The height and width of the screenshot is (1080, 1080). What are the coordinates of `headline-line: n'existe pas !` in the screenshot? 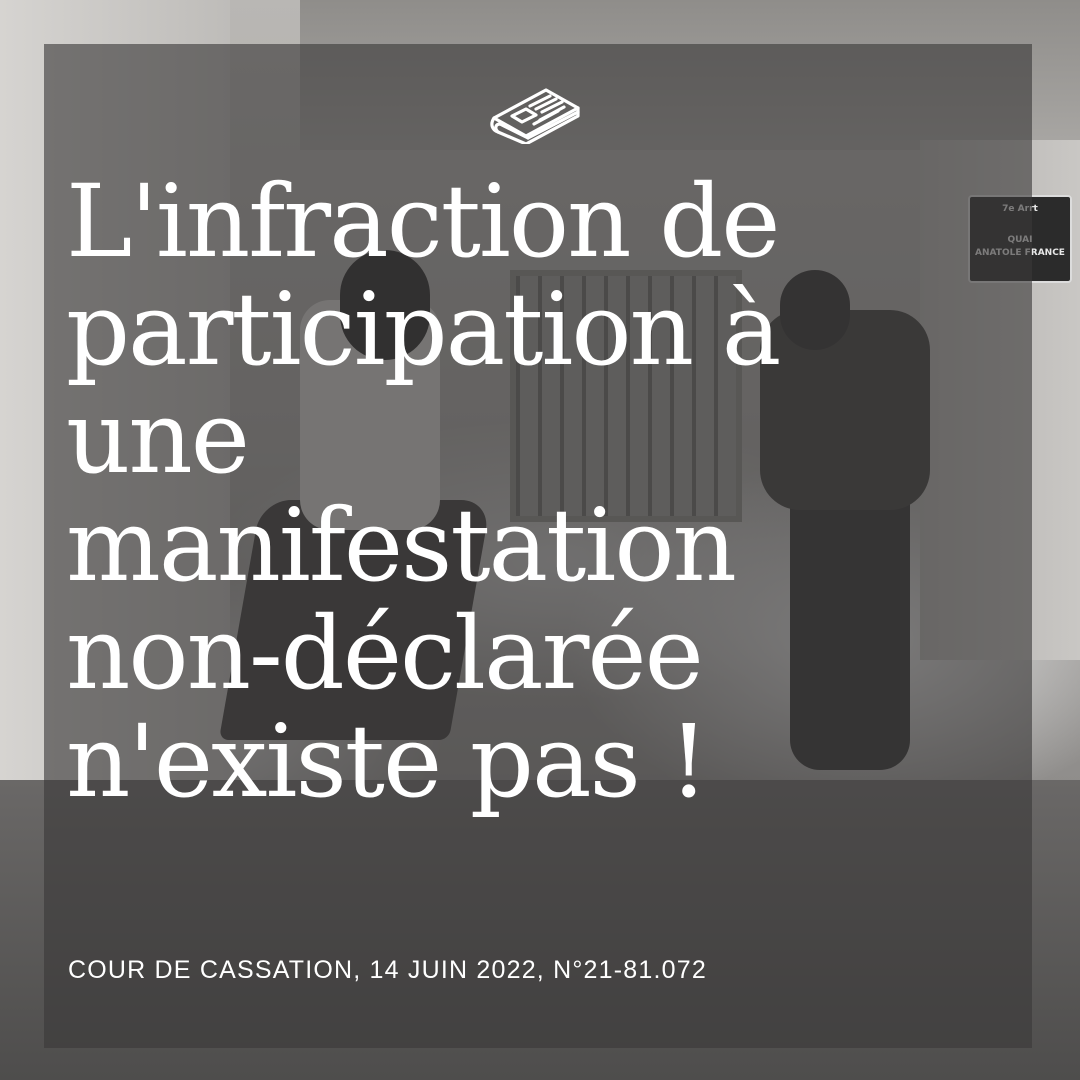 It's located at (387, 761).